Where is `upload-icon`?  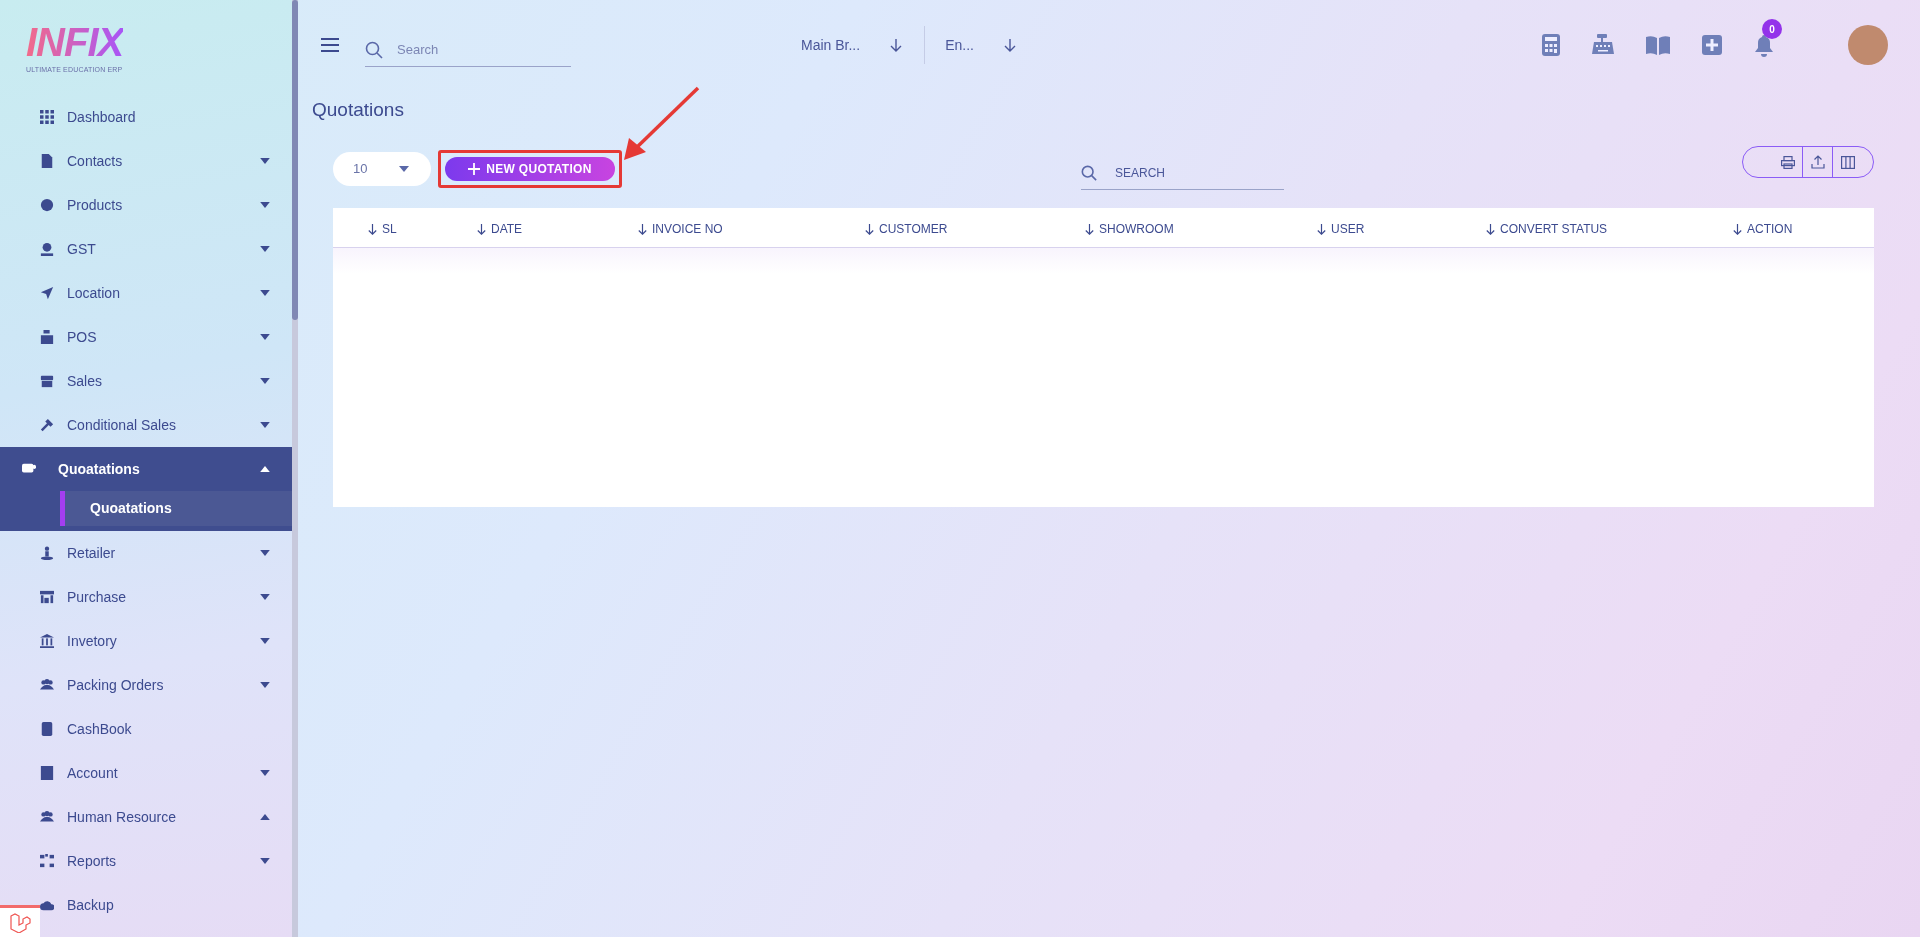
upload-icon is located at coordinates (1817, 162).